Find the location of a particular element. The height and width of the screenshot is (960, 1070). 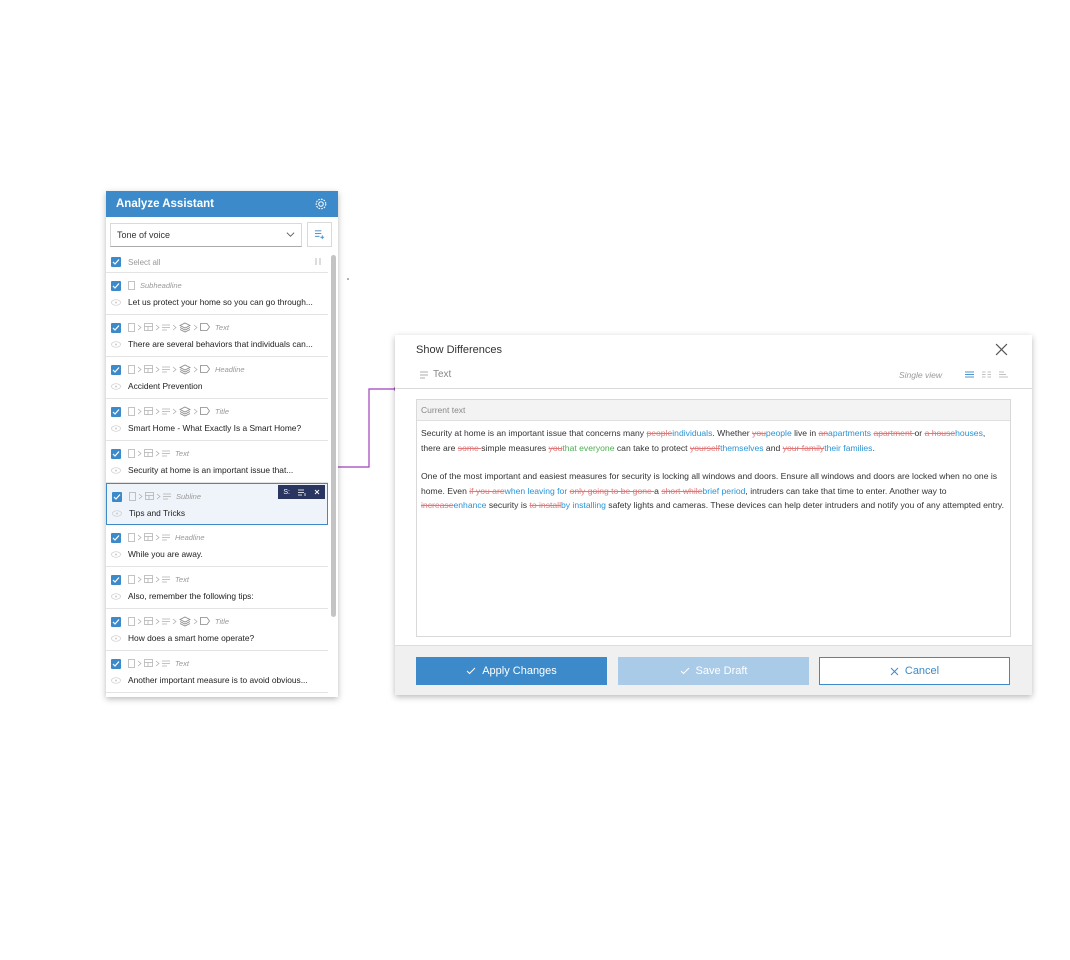

list-item: Subline Tips and Tricks S: is located at coordinates (217, 504).